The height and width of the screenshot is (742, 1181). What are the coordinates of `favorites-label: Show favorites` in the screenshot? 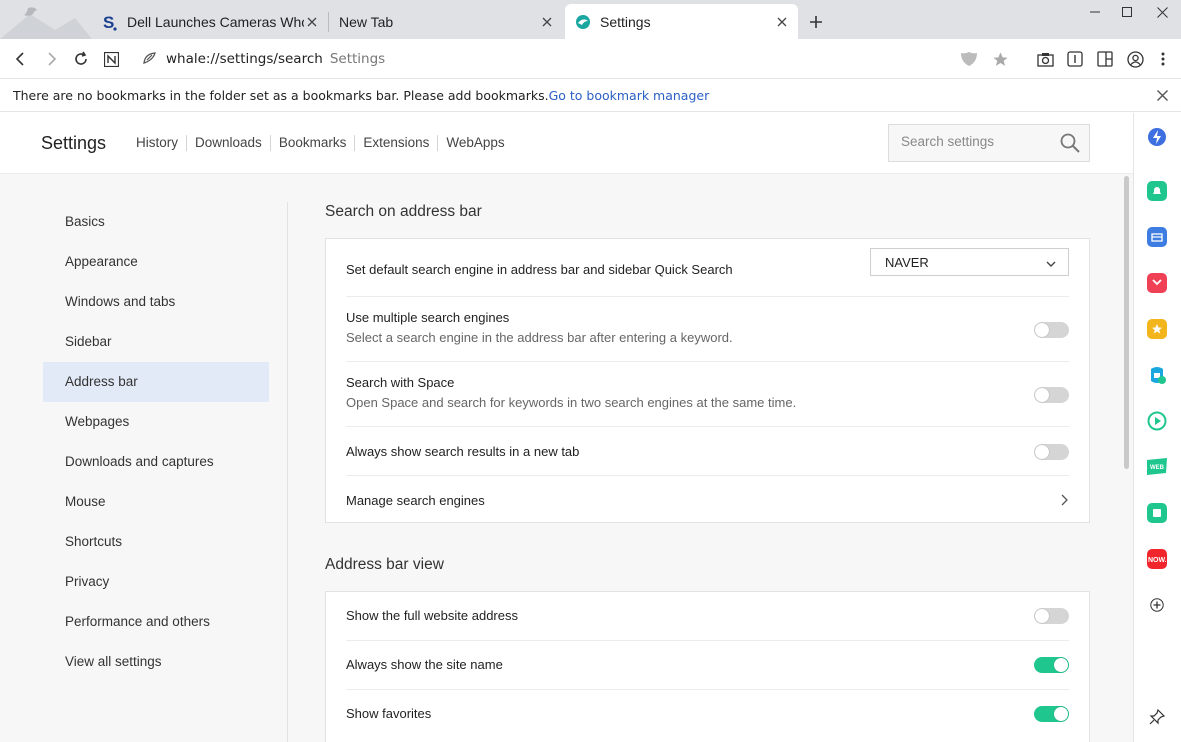 It's located at (389, 713).